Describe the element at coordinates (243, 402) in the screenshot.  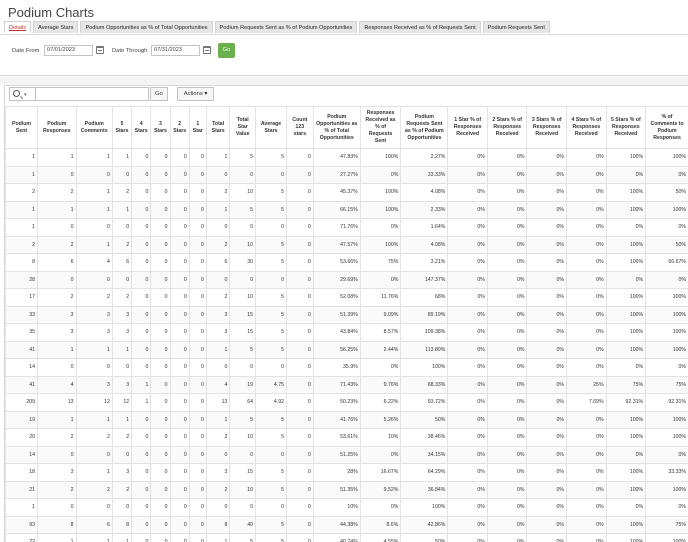
I see `table-cell: 64` at that location.